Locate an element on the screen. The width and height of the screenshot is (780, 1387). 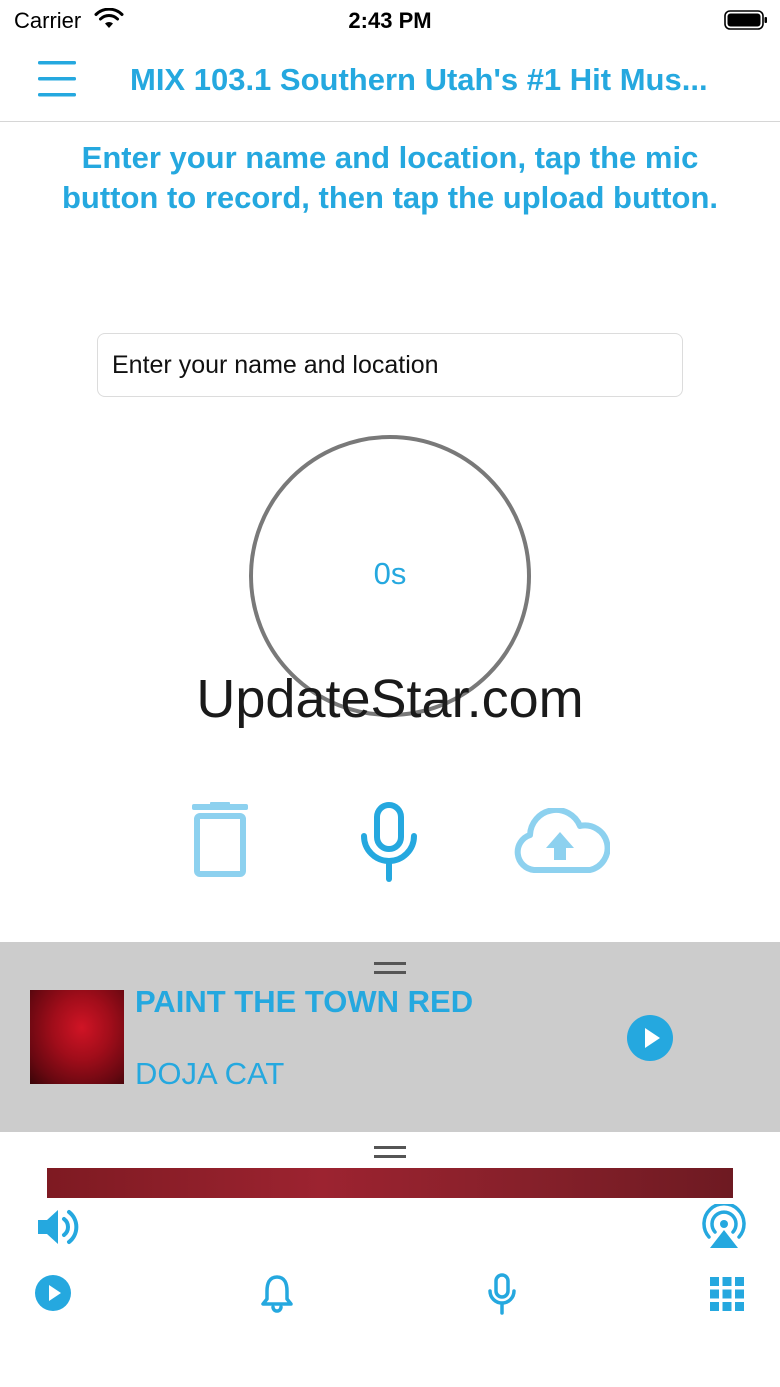
bell-icon is located at coordinates (277, 1293).